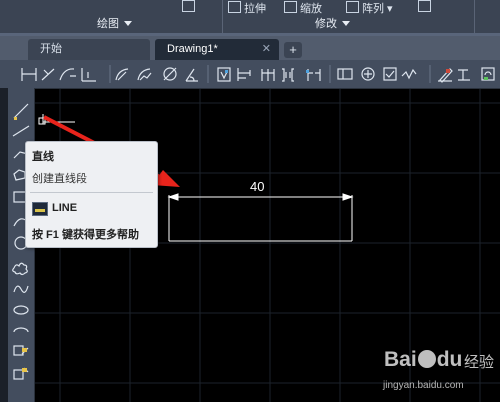  I want to click on tooltip-description: 创建直线段, so click(59, 179).